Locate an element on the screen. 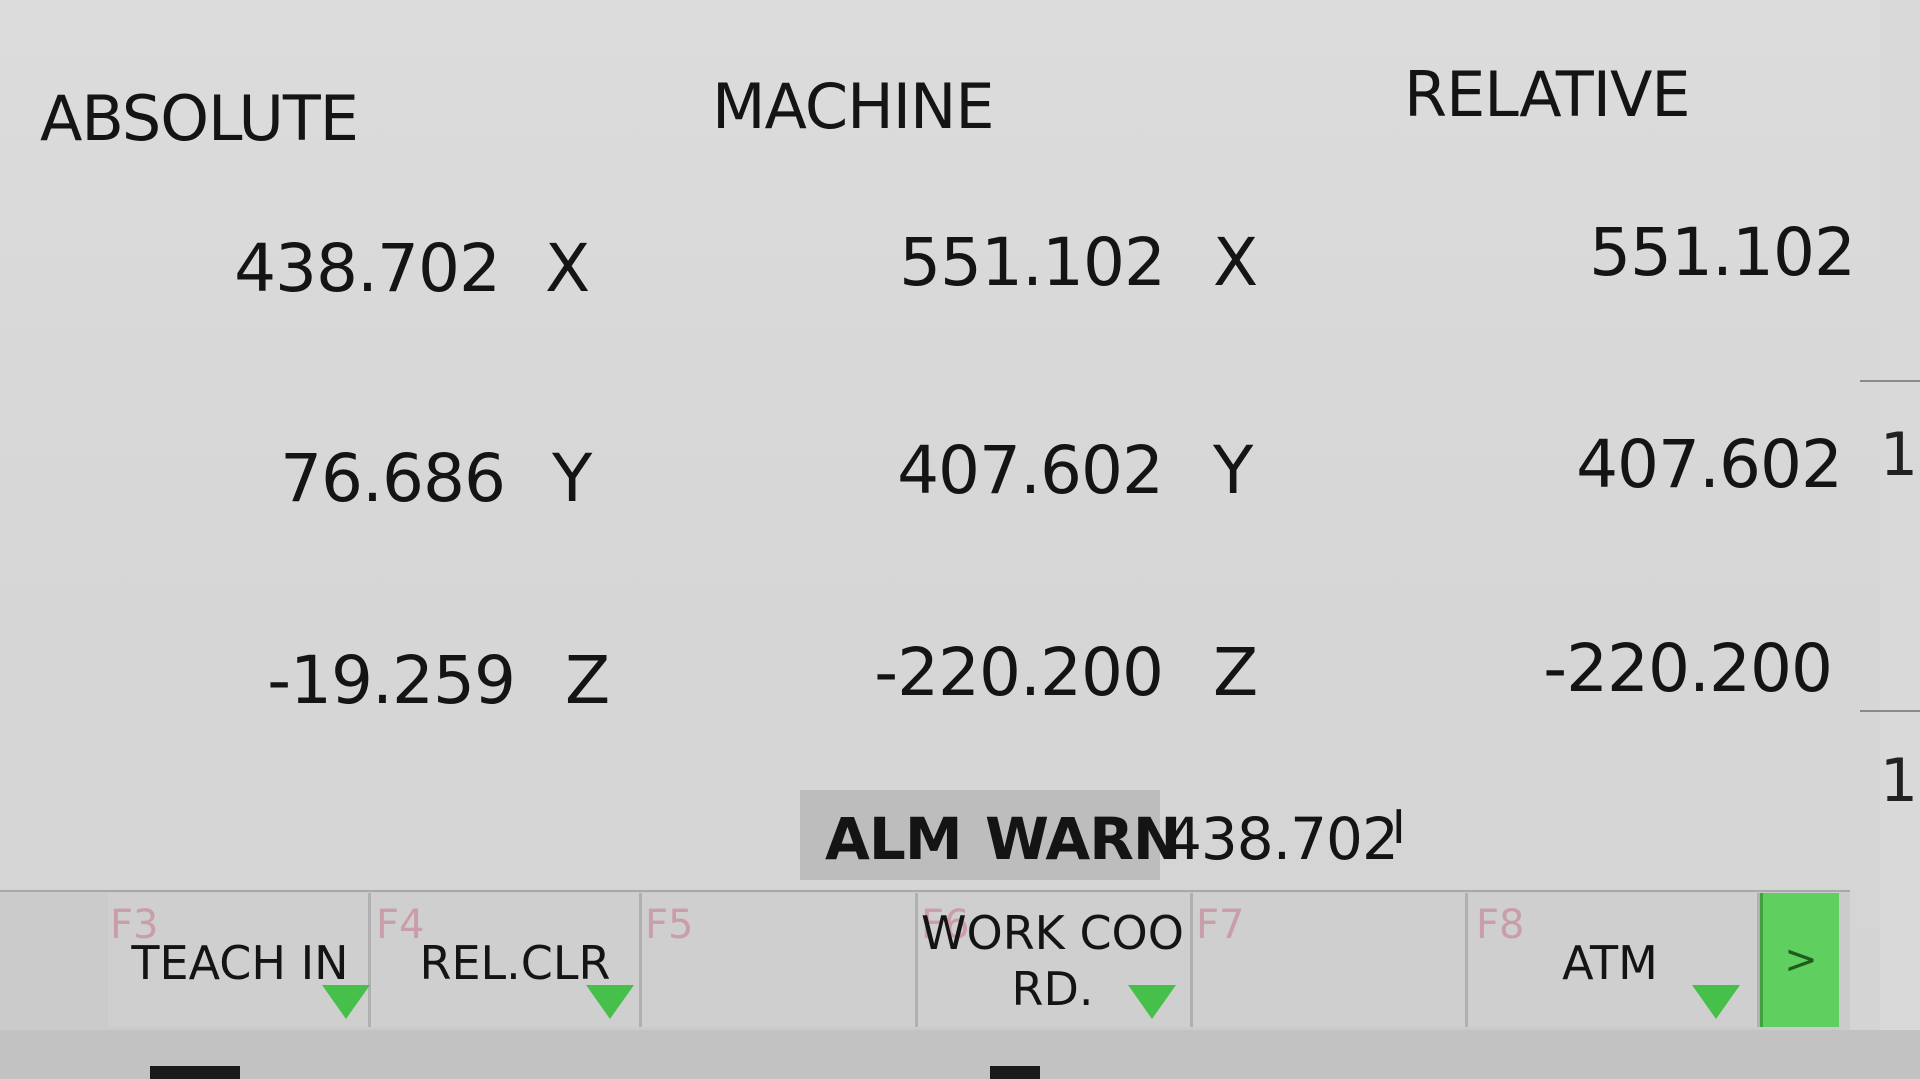 This screenshot has width=1920, height=1079. fkey-label: F7 is located at coordinates (1220, 925).